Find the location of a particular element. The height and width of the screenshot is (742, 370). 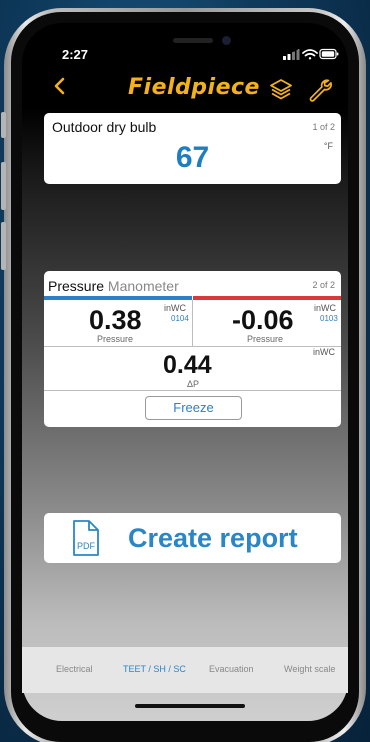

pressure-left-label: Pressure is located at coordinates (115, 339).